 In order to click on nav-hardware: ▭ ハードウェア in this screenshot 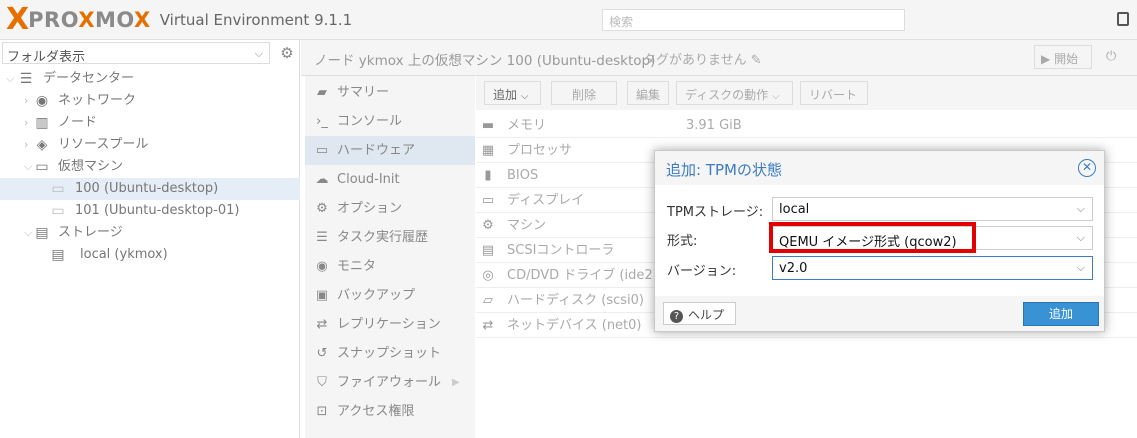, I will do `click(390, 150)`.